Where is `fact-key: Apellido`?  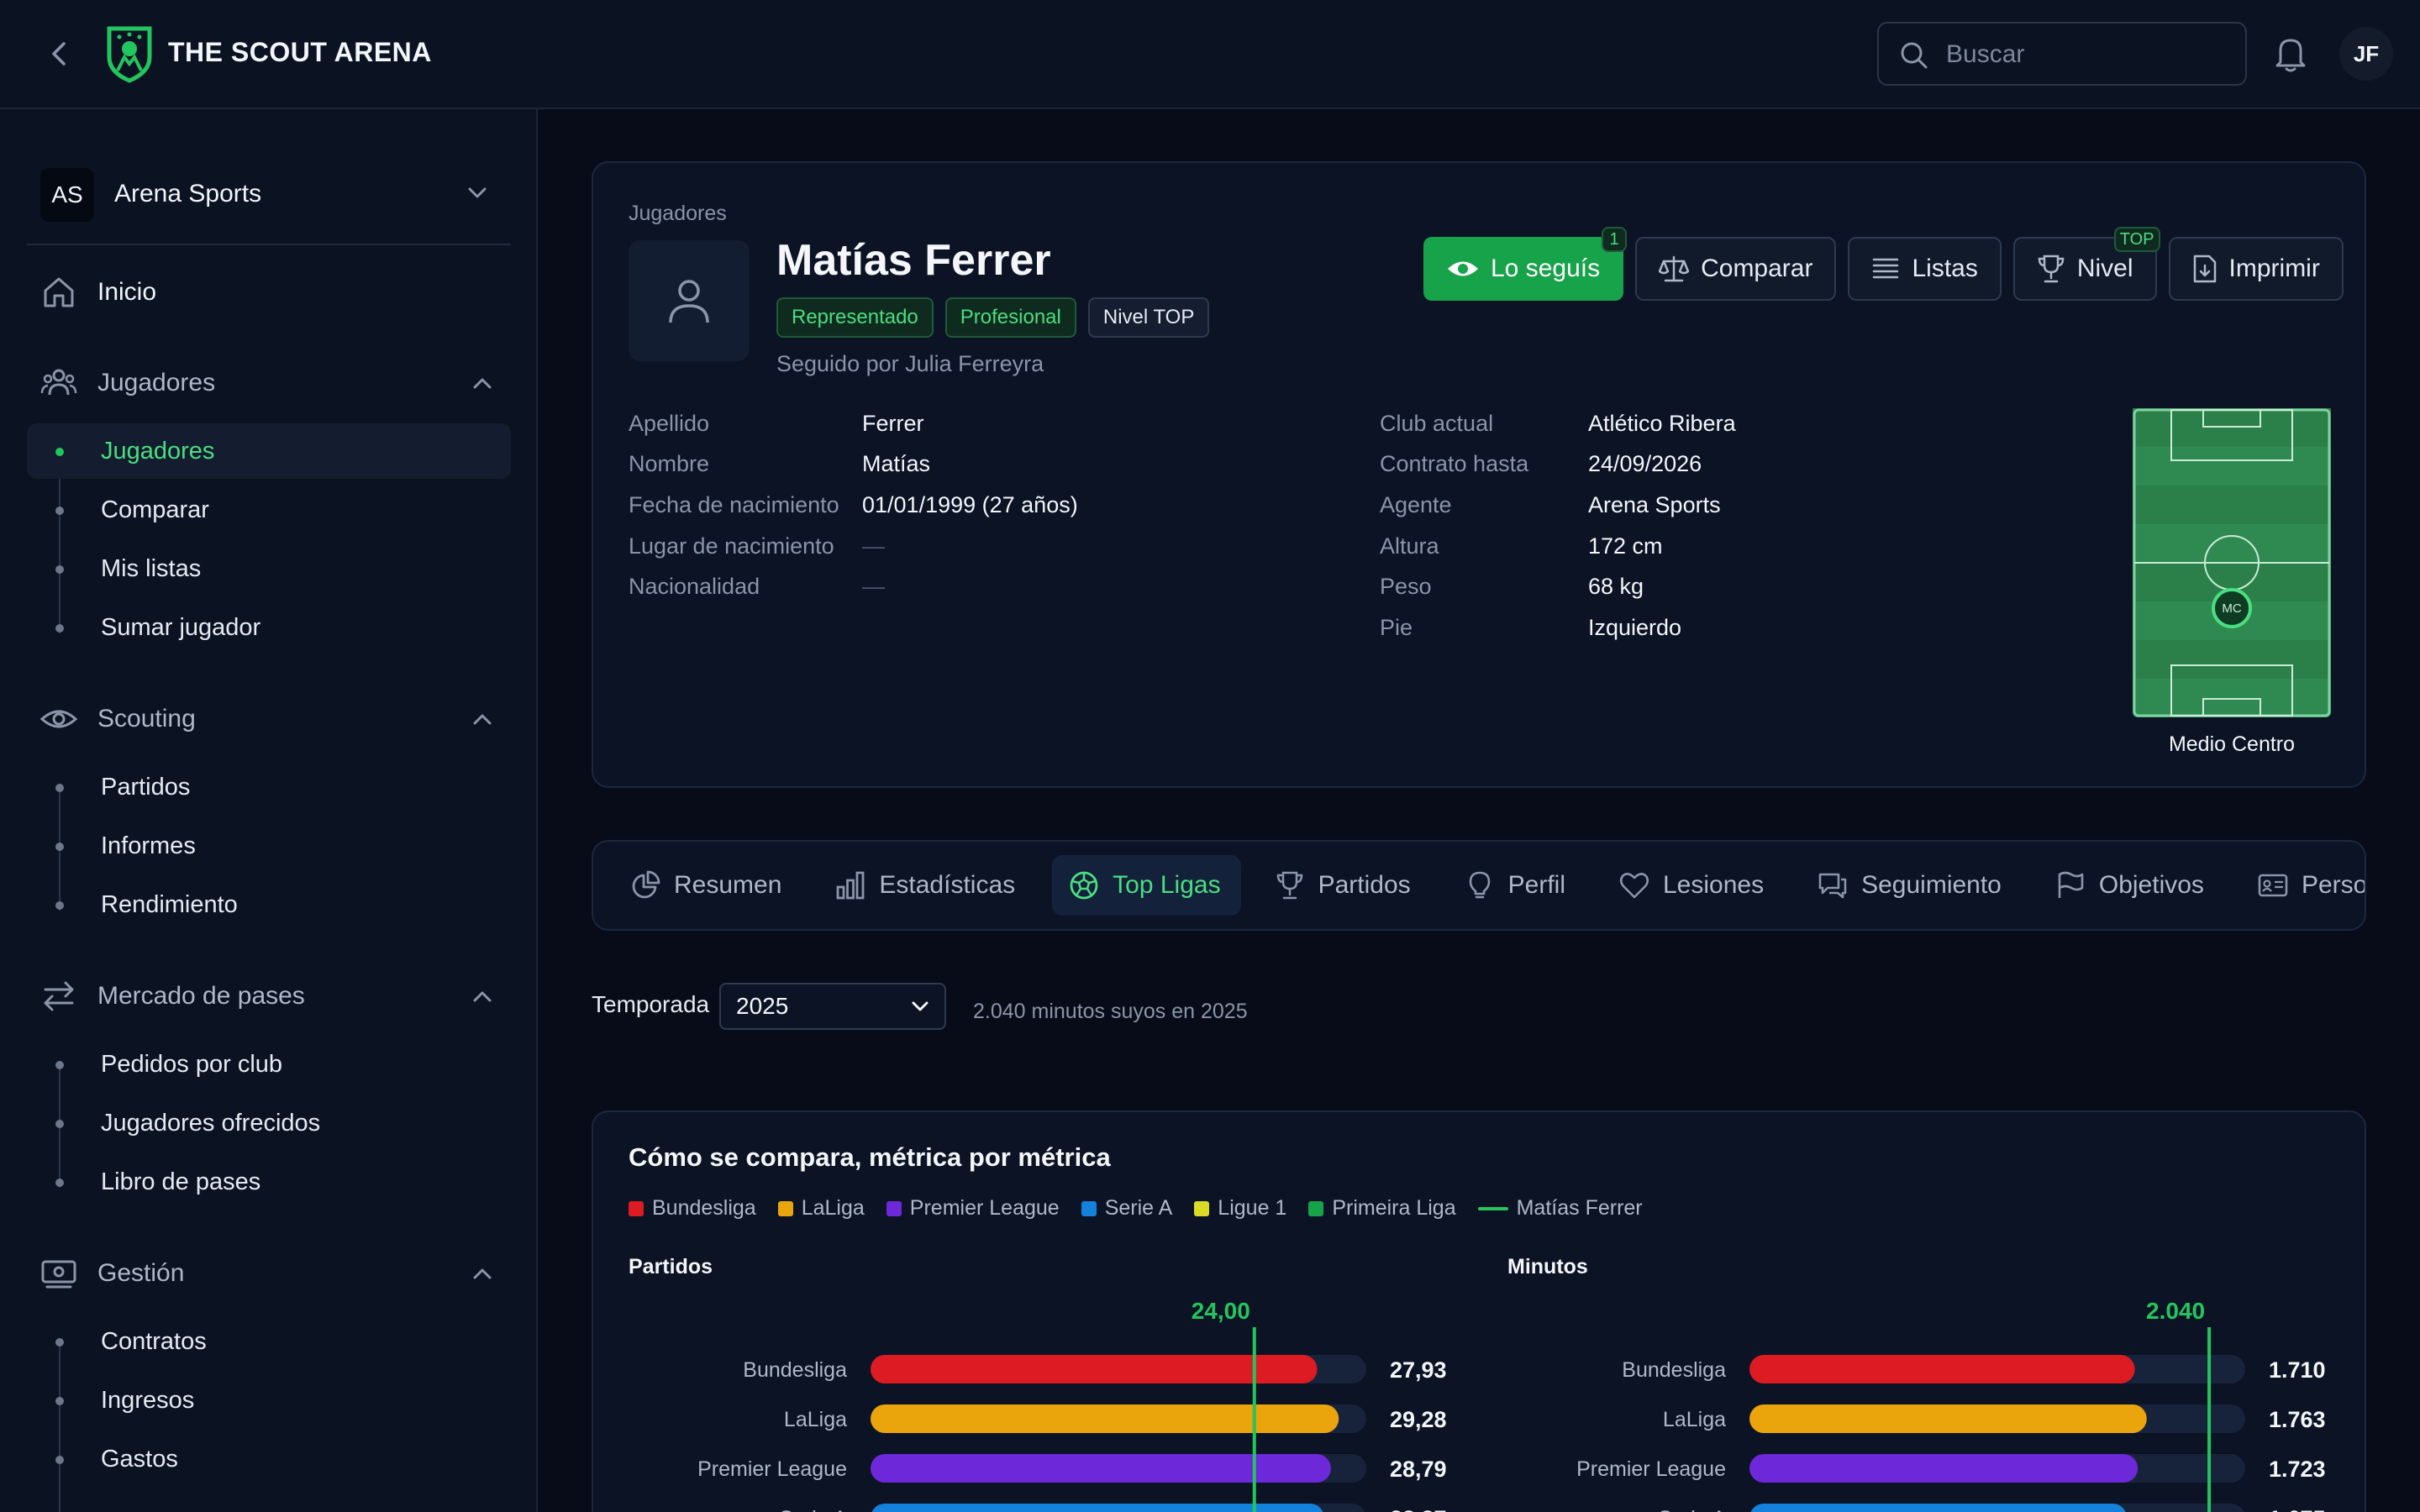 fact-key: Apellido is located at coordinates (669, 423).